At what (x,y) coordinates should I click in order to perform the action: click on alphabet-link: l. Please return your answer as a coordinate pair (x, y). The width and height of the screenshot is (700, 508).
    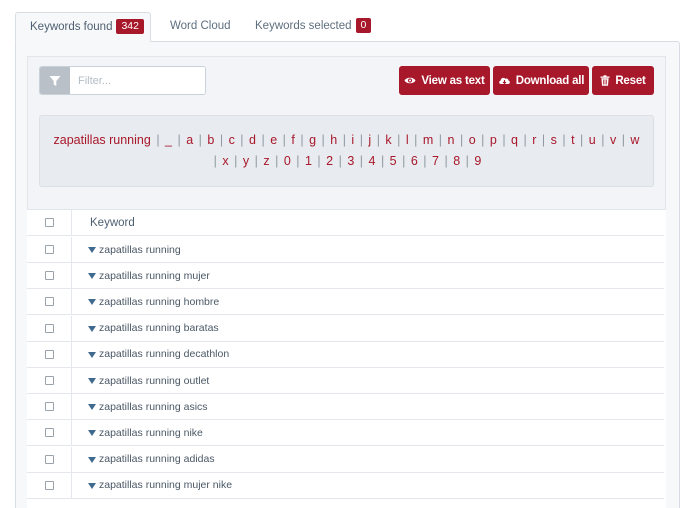
    Looking at the image, I should click on (407, 140).